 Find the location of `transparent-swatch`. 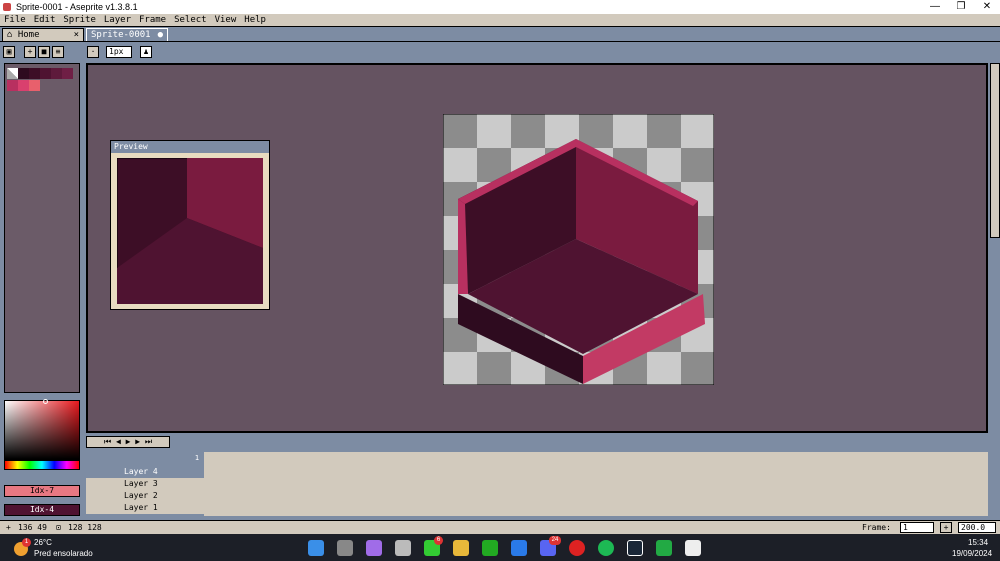

transparent-swatch is located at coordinates (12, 73).